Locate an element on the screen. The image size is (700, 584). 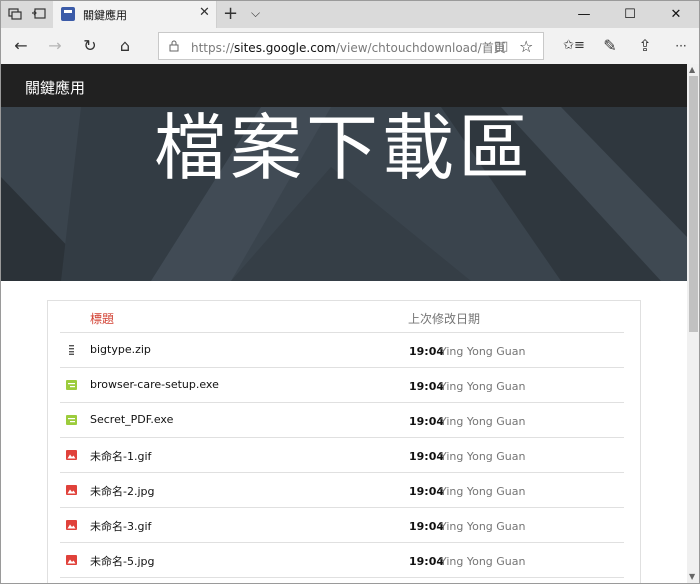
banner-title: 檔案下載區 is located at coordinates (343, 148).